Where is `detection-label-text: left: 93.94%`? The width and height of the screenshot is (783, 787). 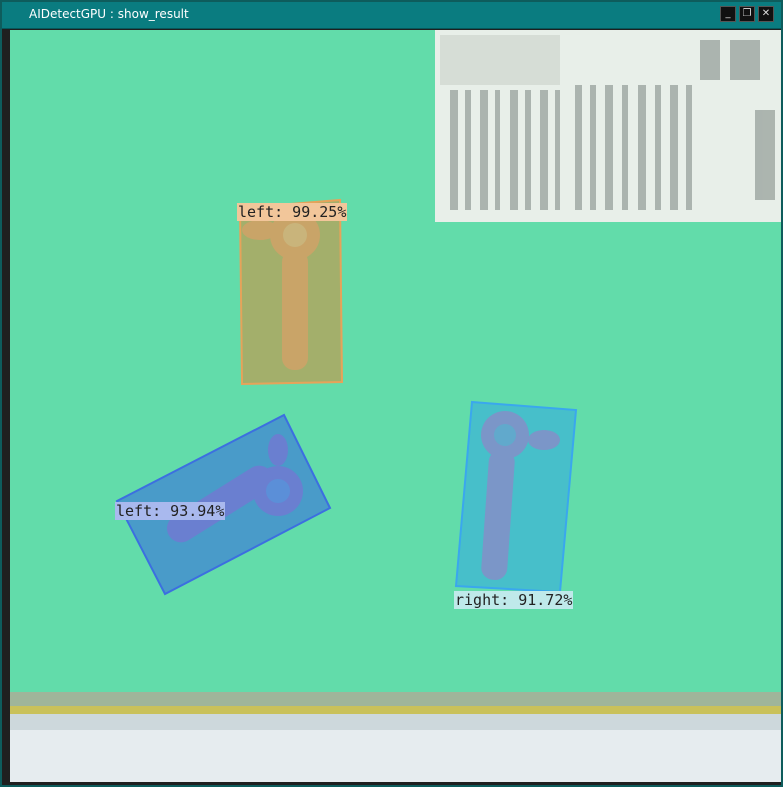
detection-label-text: left: 93.94% is located at coordinates (170, 511).